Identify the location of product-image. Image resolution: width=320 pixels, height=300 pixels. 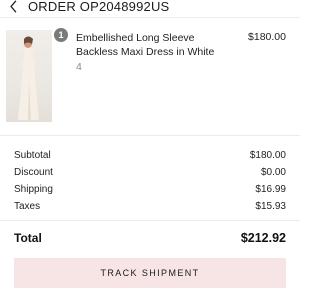
(29, 76).